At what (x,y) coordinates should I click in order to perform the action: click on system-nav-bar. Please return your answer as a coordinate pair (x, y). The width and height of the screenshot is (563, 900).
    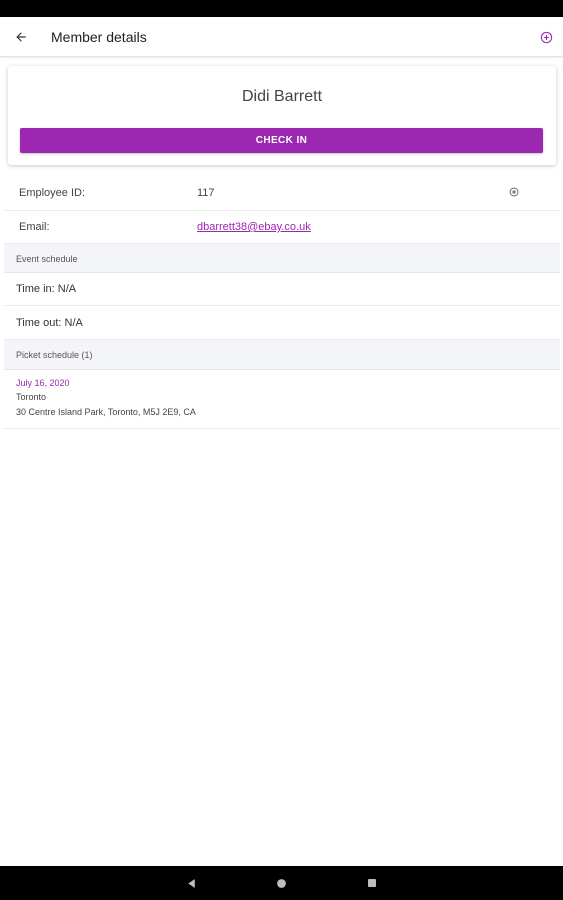
    Looking at the image, I should click on (281, 883).